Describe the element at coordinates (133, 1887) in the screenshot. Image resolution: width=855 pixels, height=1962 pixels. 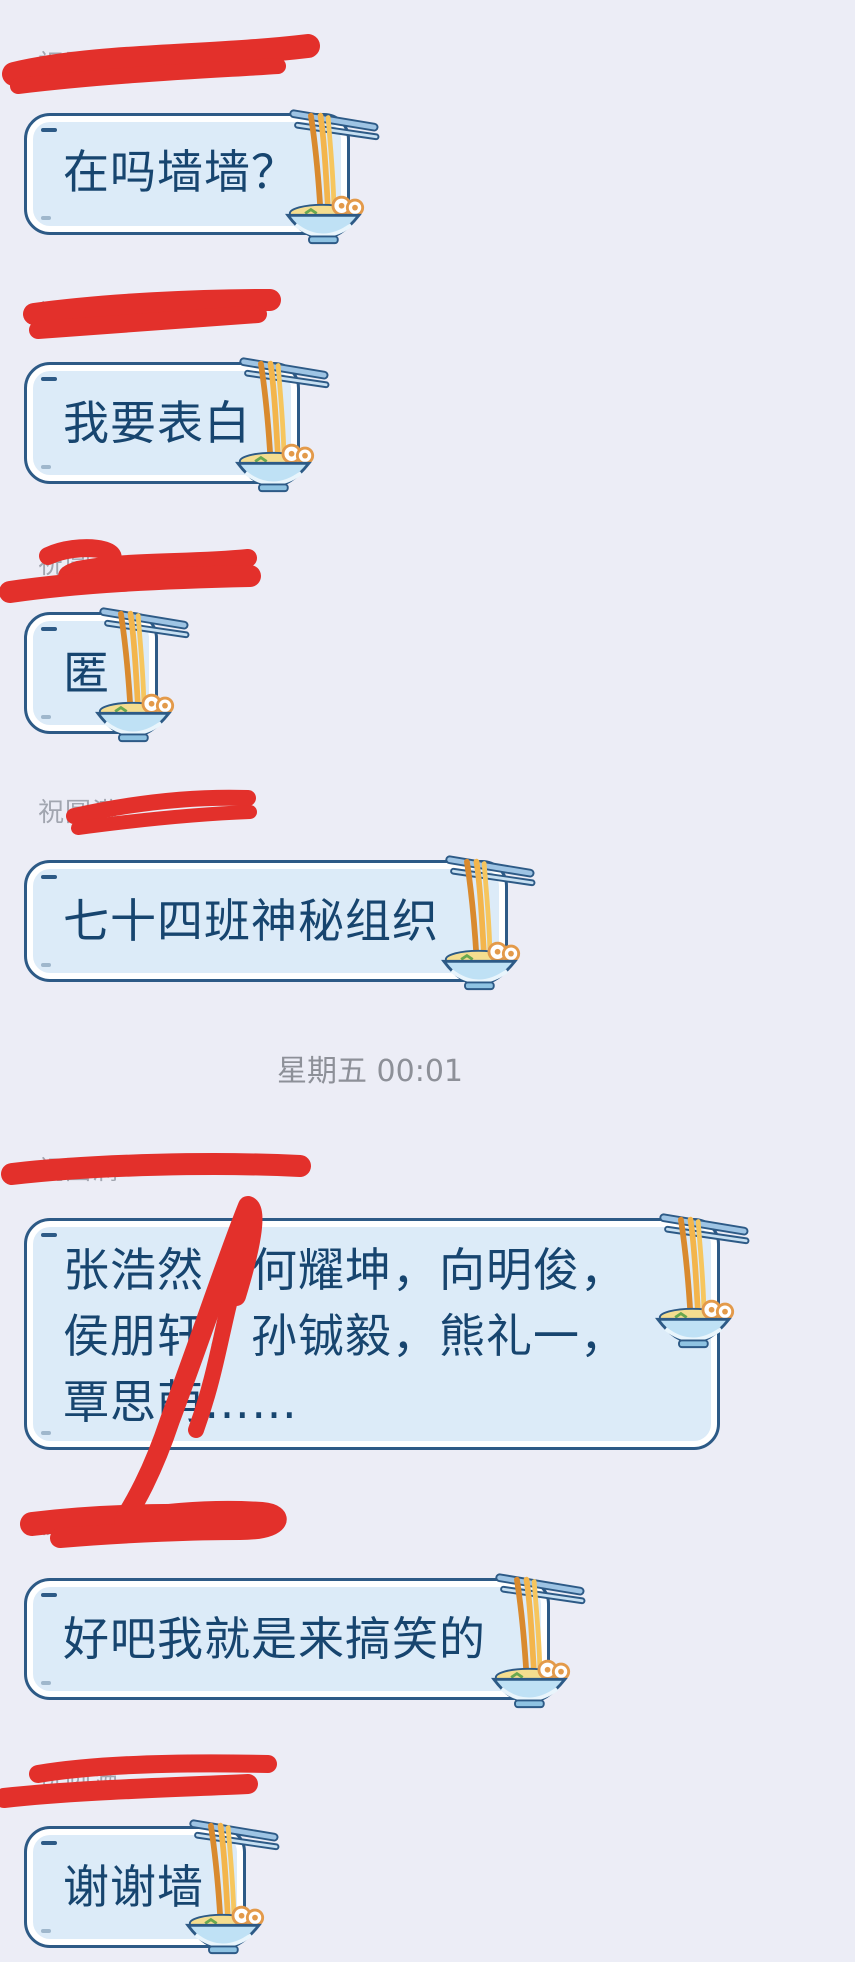
I see `message-text: 谢谢墙` at that location.